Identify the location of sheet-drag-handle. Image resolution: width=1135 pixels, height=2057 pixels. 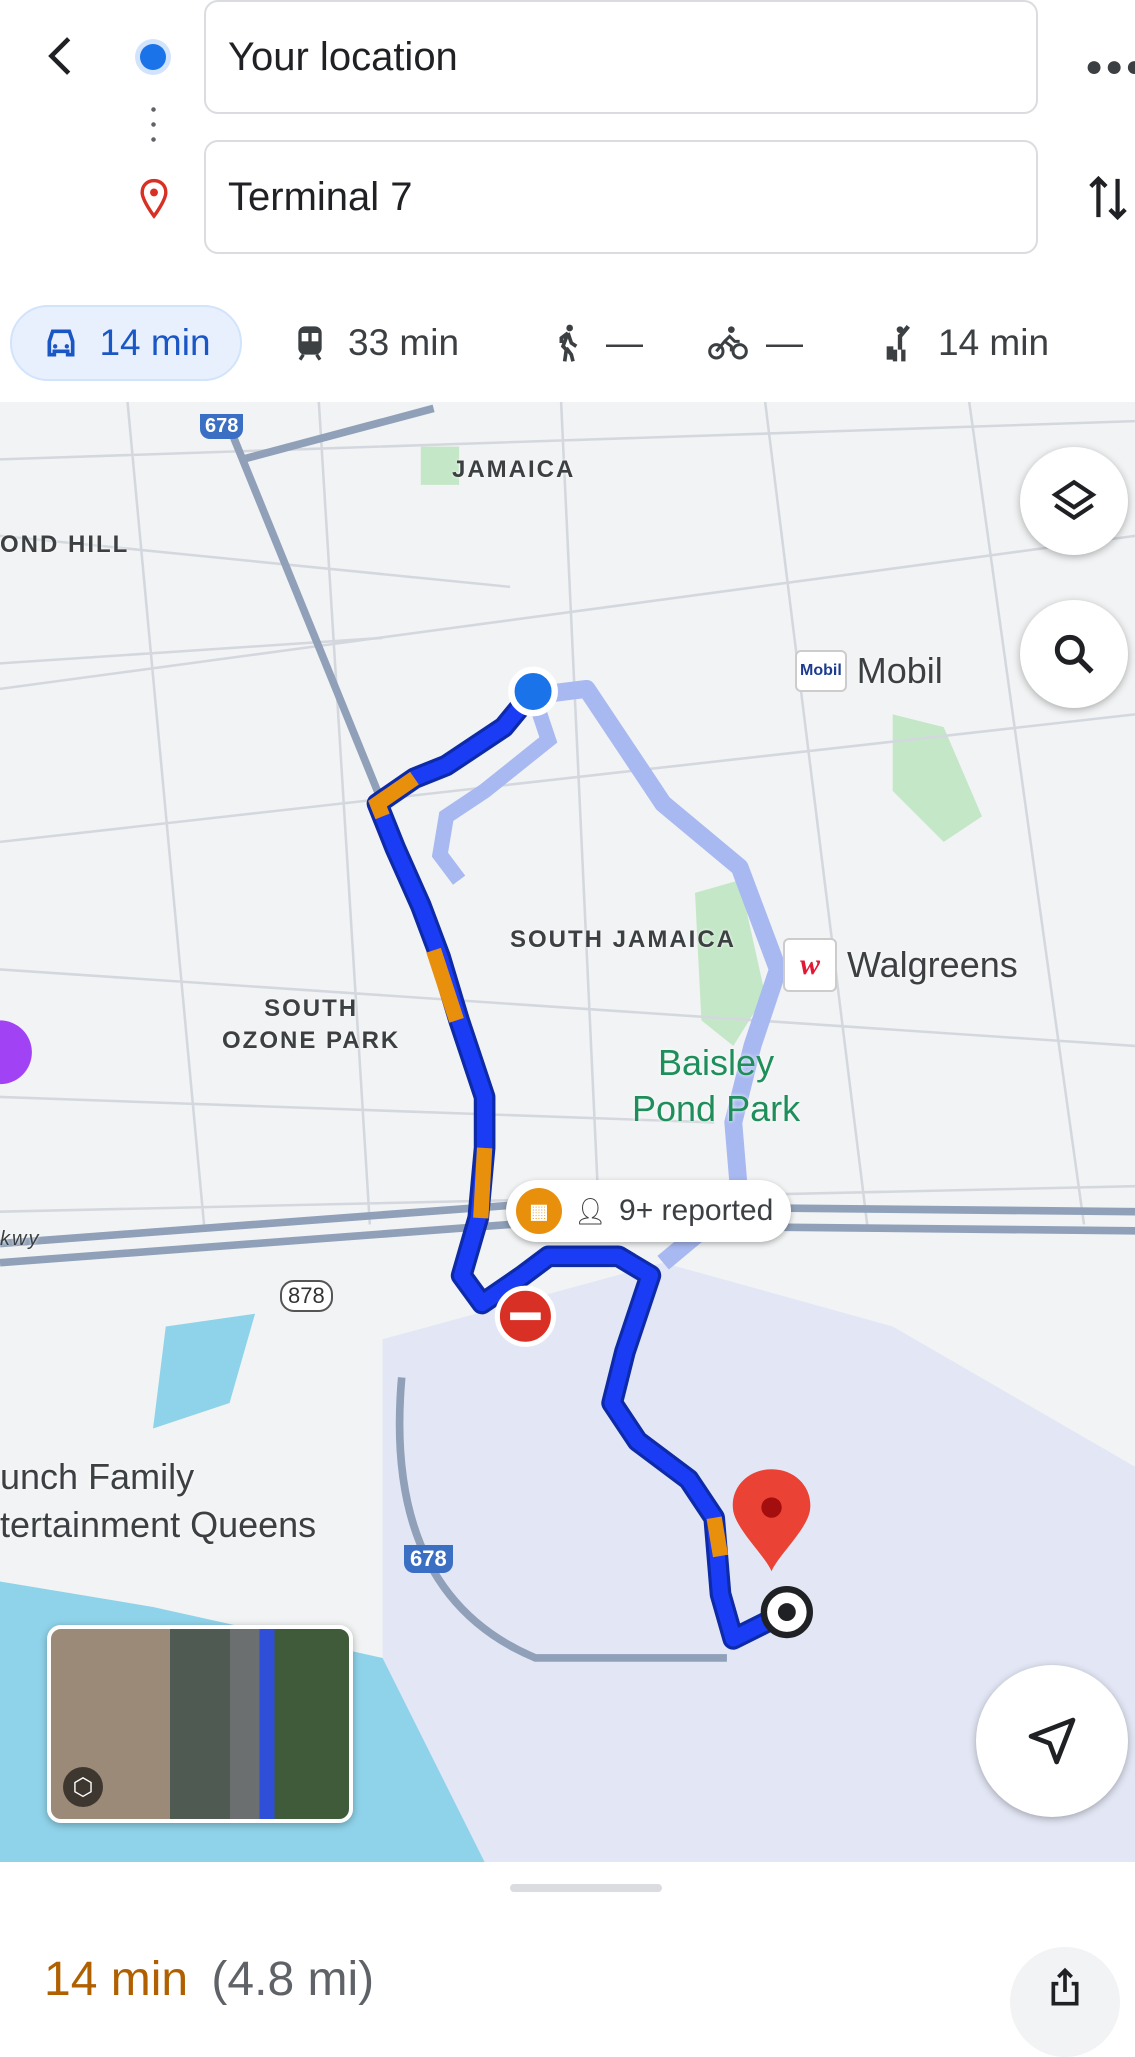
(586, 1888).